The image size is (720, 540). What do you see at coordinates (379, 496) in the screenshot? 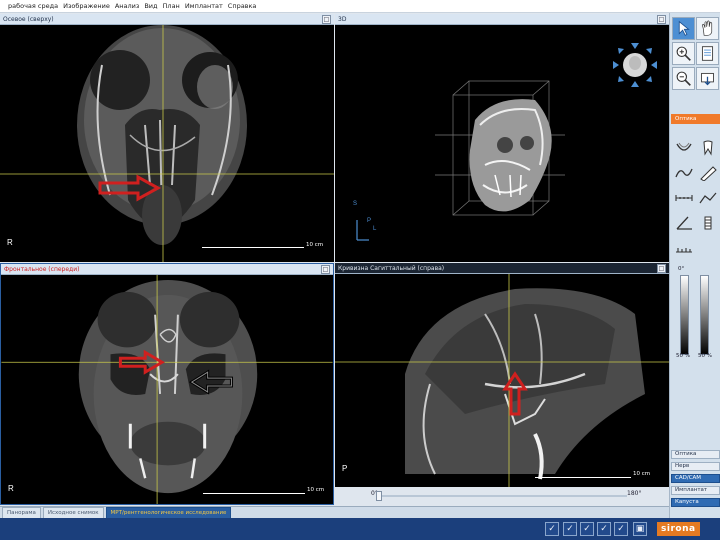
I see `angle-slider-knob` at bounding box center [379, 496].